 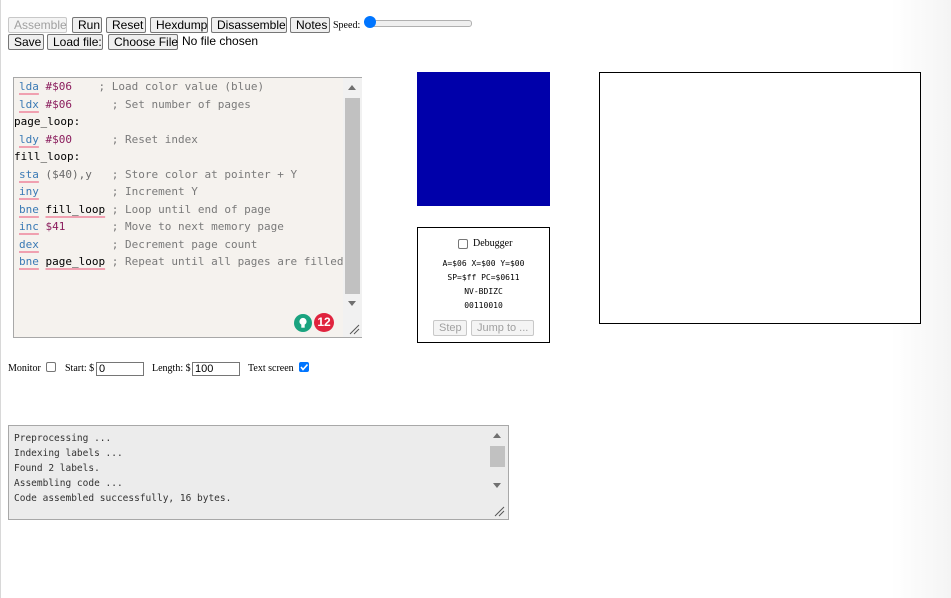 I want to click on monitor-pane, so click(x=760, y=198).